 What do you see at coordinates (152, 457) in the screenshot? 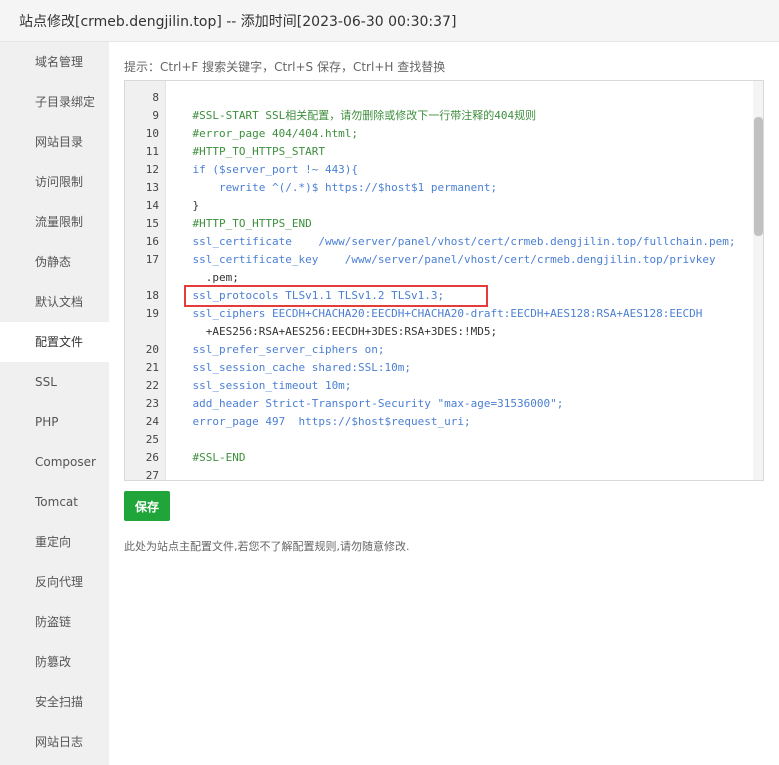
I see `line-number: 26` at bounding box center [152, 457].